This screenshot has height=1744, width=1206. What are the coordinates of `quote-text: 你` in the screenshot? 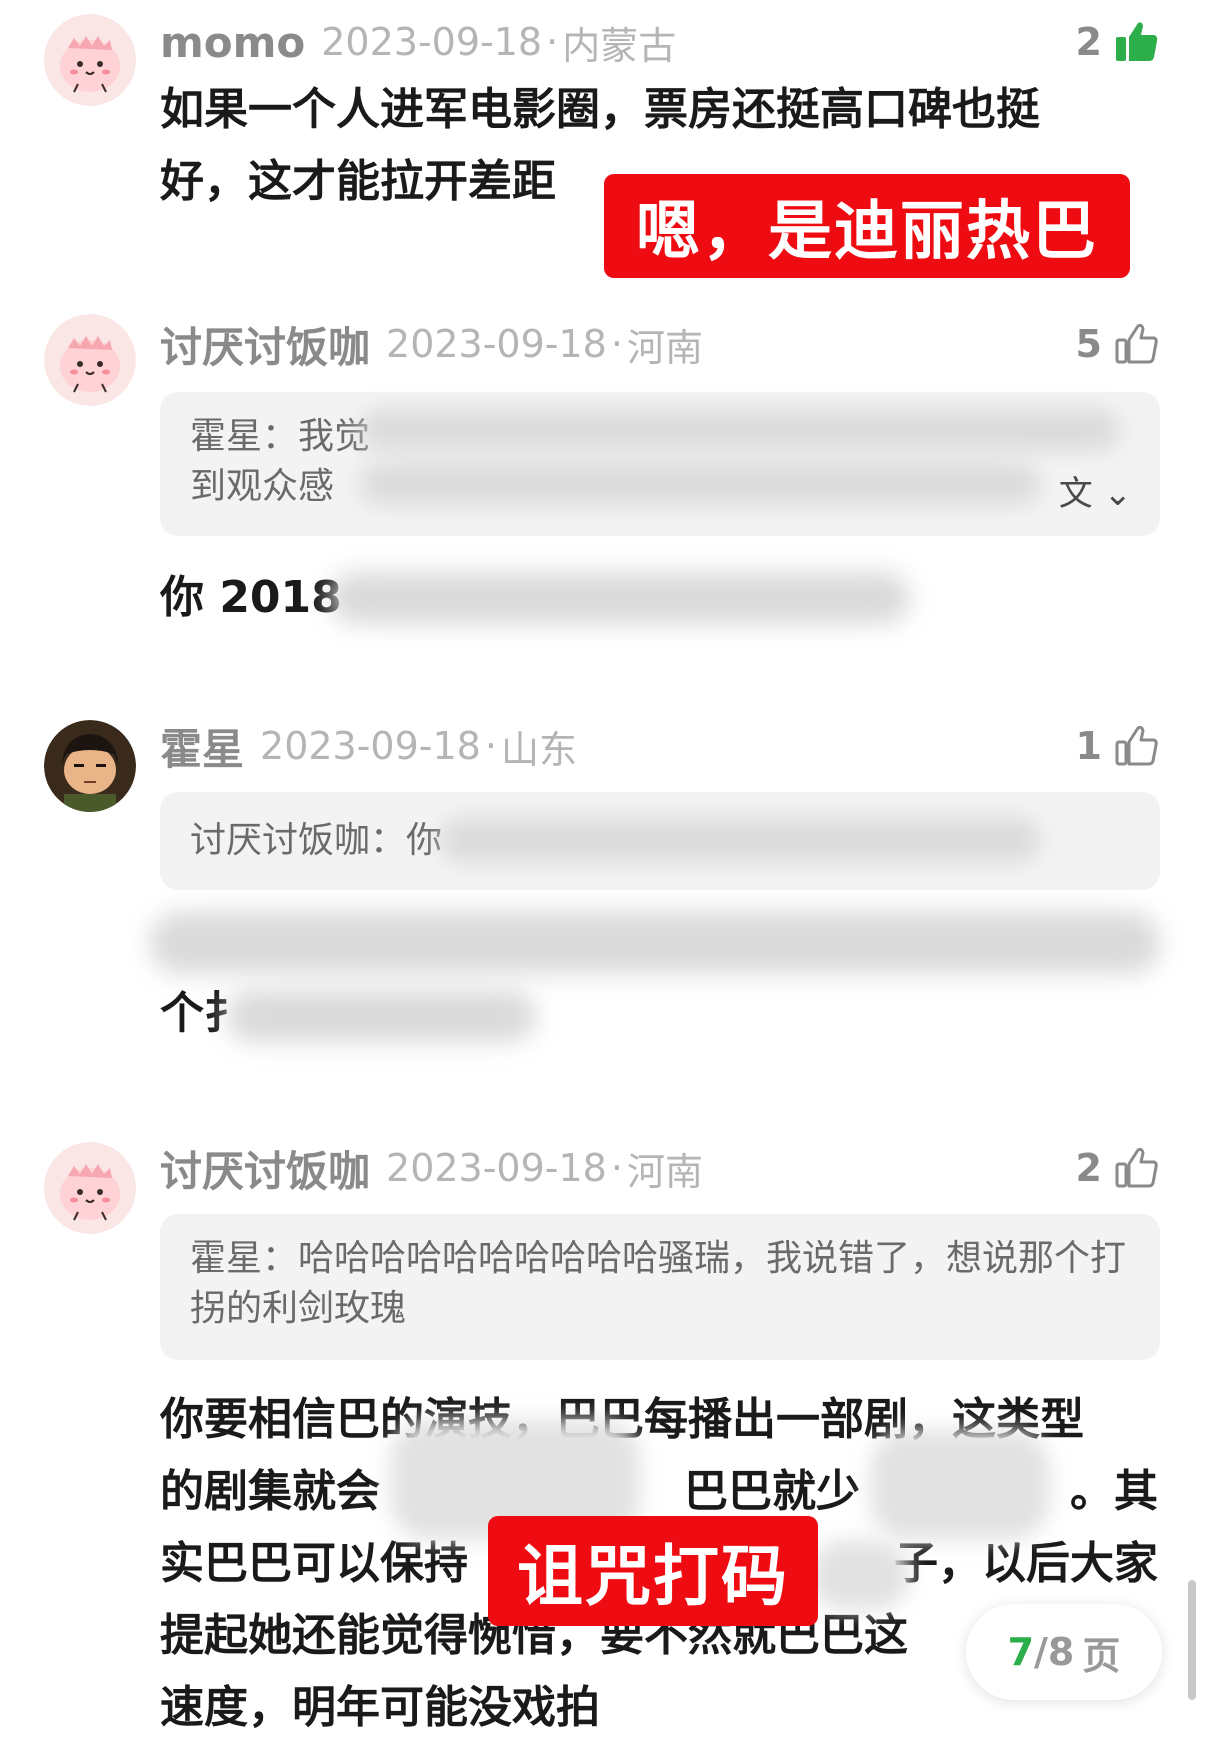 It's located at (424, 840).